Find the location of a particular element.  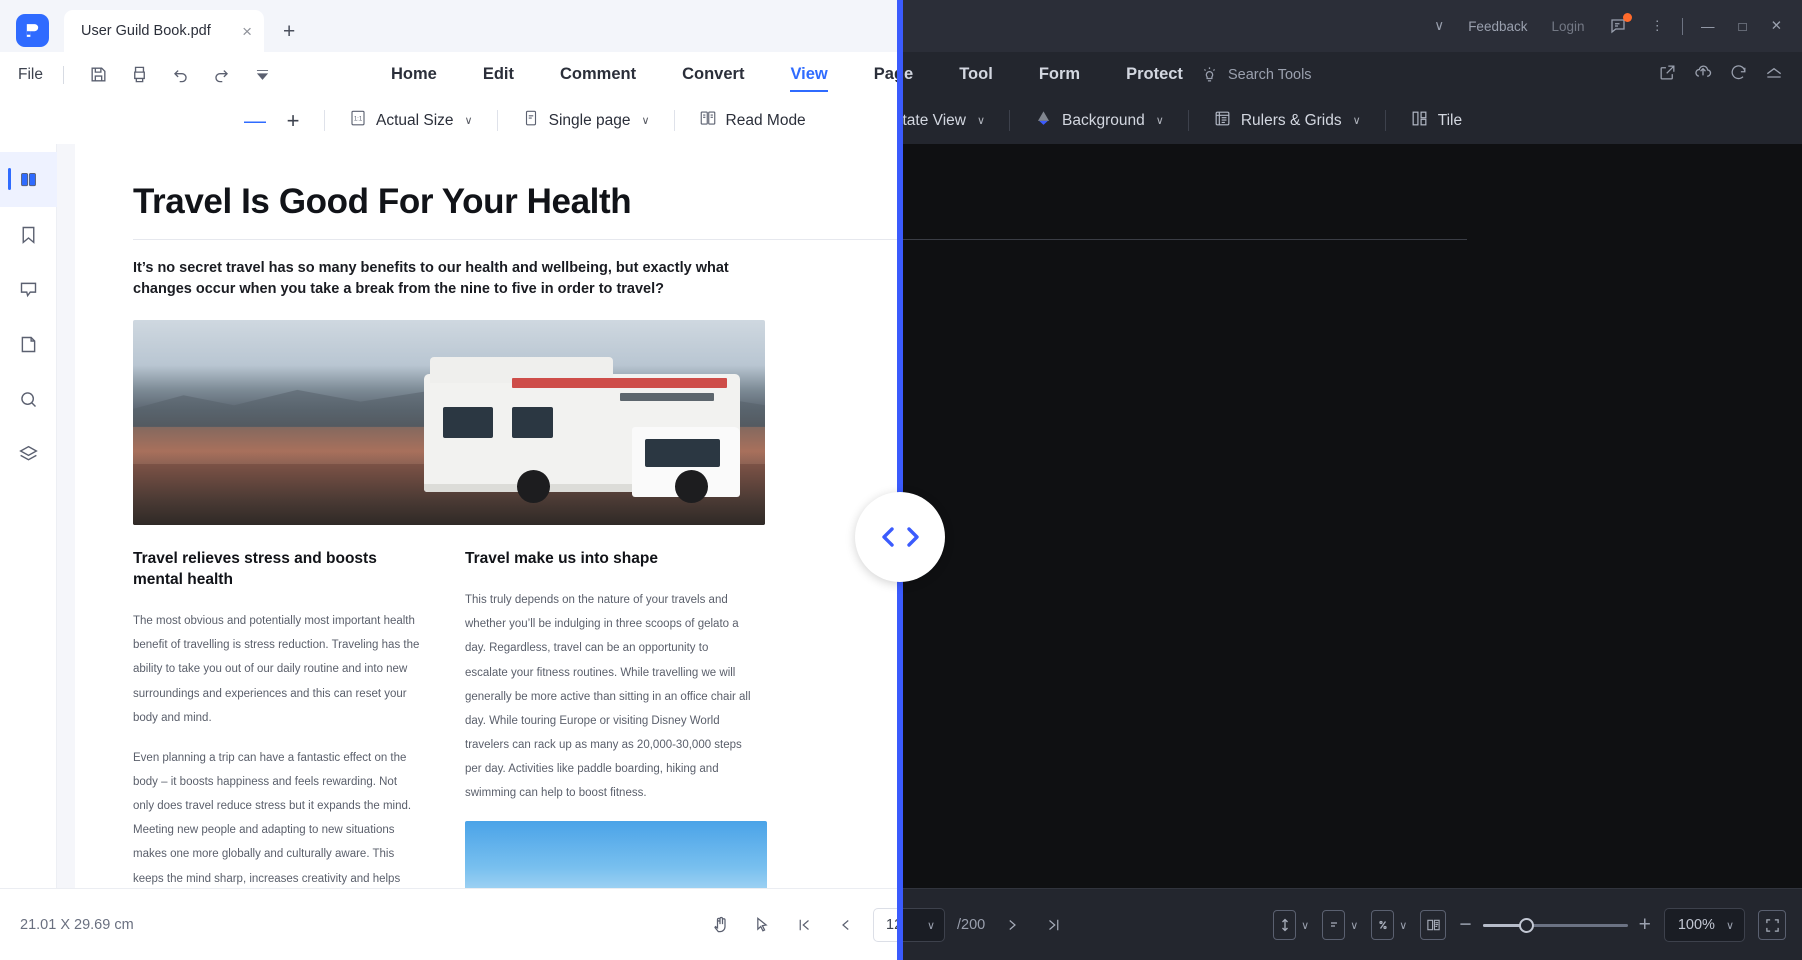

next-page-icon is located at coordinates (1012, 925).